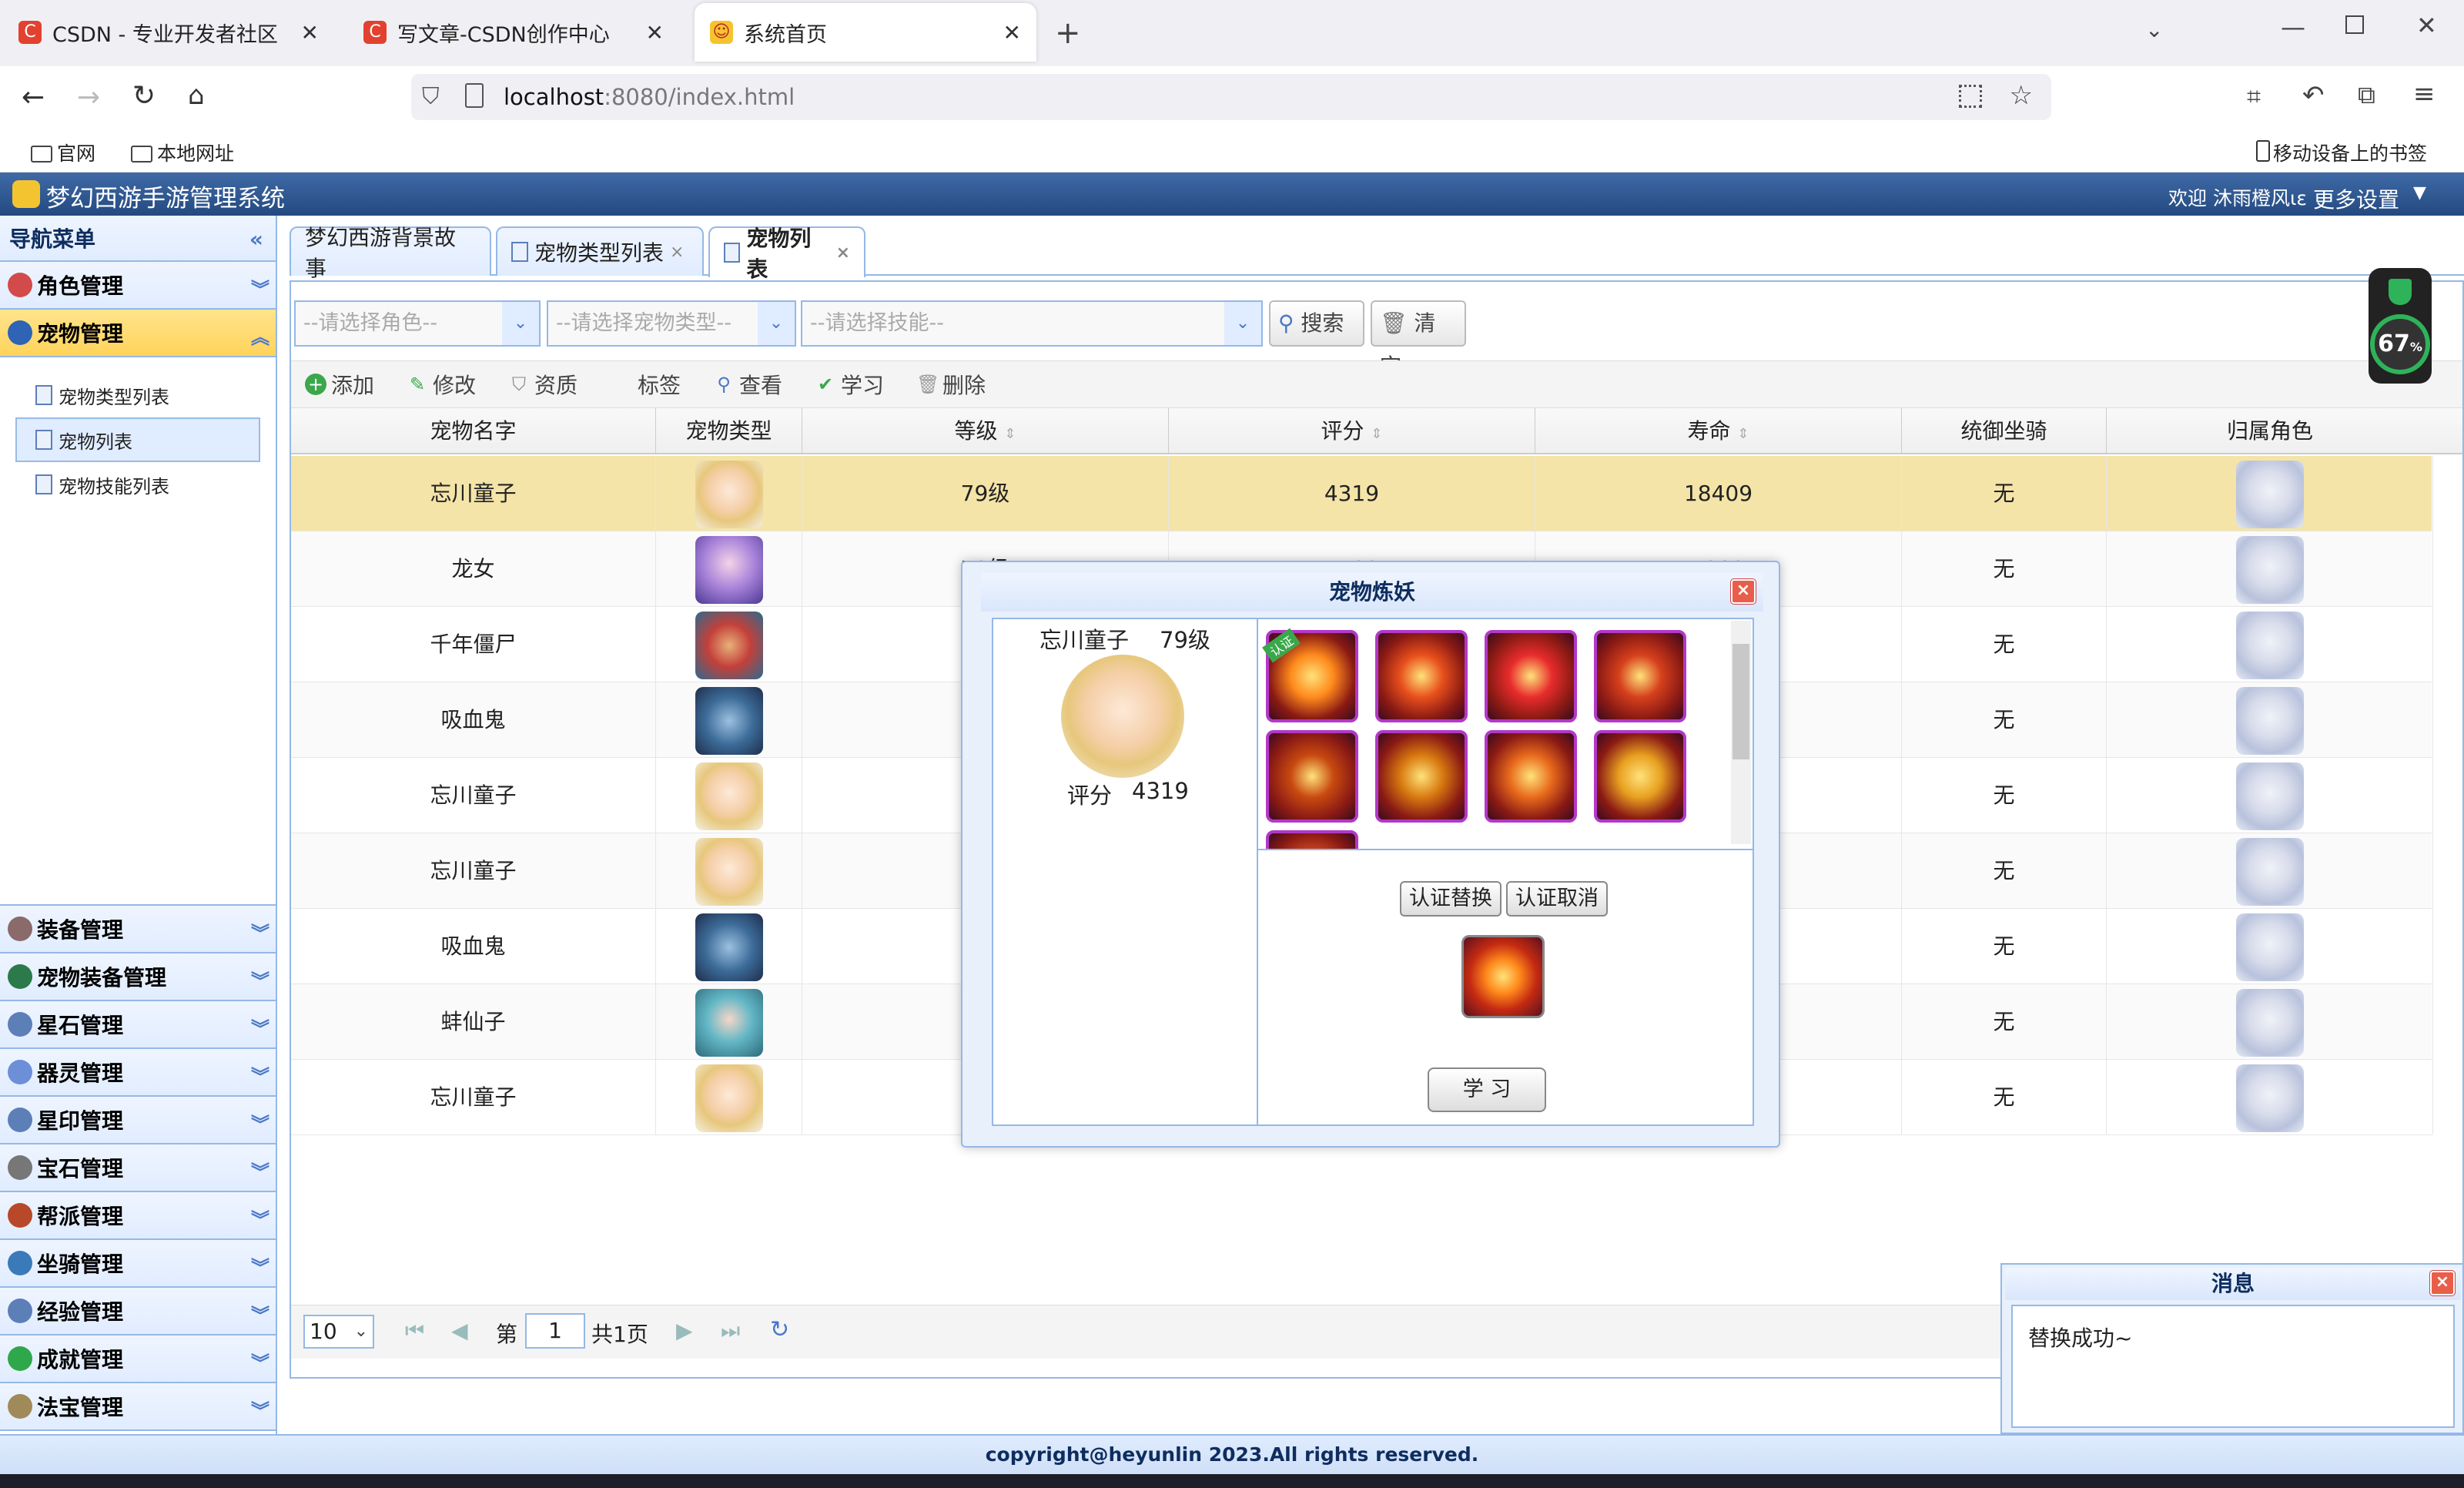  Describe the element at coordinates (138, 484) in the screenshot. I see `sidebar-item-pet-skill-list: 宠物技能列表` at that location.